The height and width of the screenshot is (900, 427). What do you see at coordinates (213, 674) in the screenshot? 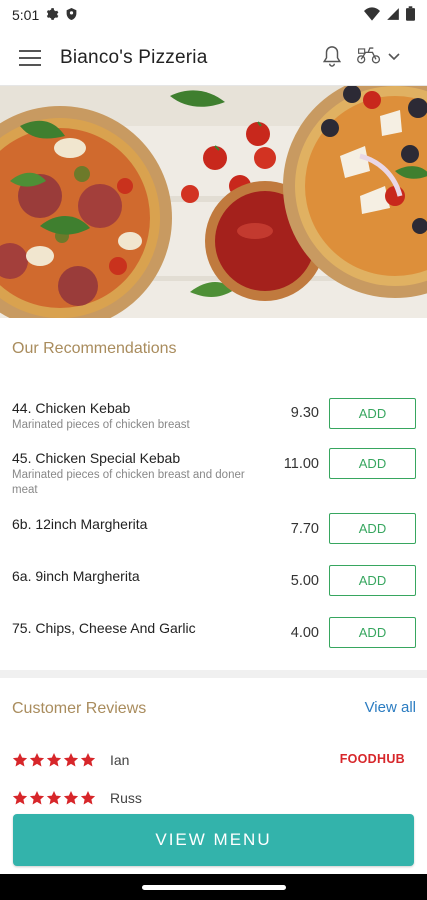
I see `section-divider` at bounding box center [213, 674].